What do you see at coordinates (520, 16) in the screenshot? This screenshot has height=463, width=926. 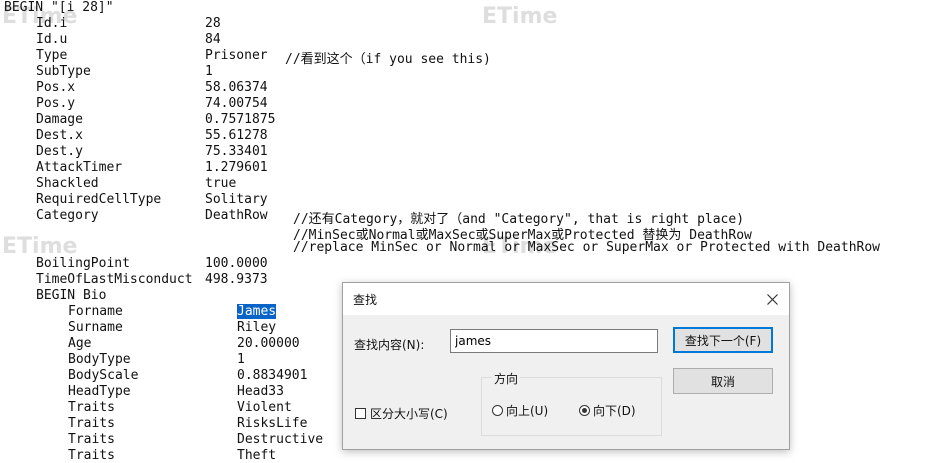 I see `watermark-top-center: ETime` at bounding box center [520, 16].